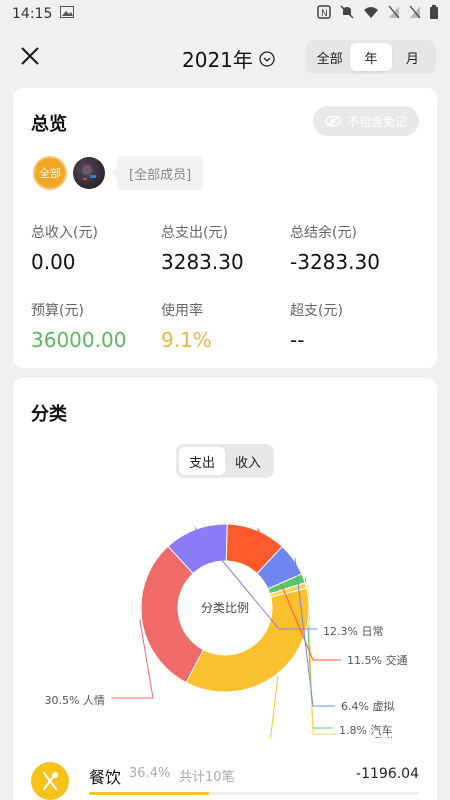 The image size is (450, 800). I want to click on category-title: 分类, so click(49, 414).